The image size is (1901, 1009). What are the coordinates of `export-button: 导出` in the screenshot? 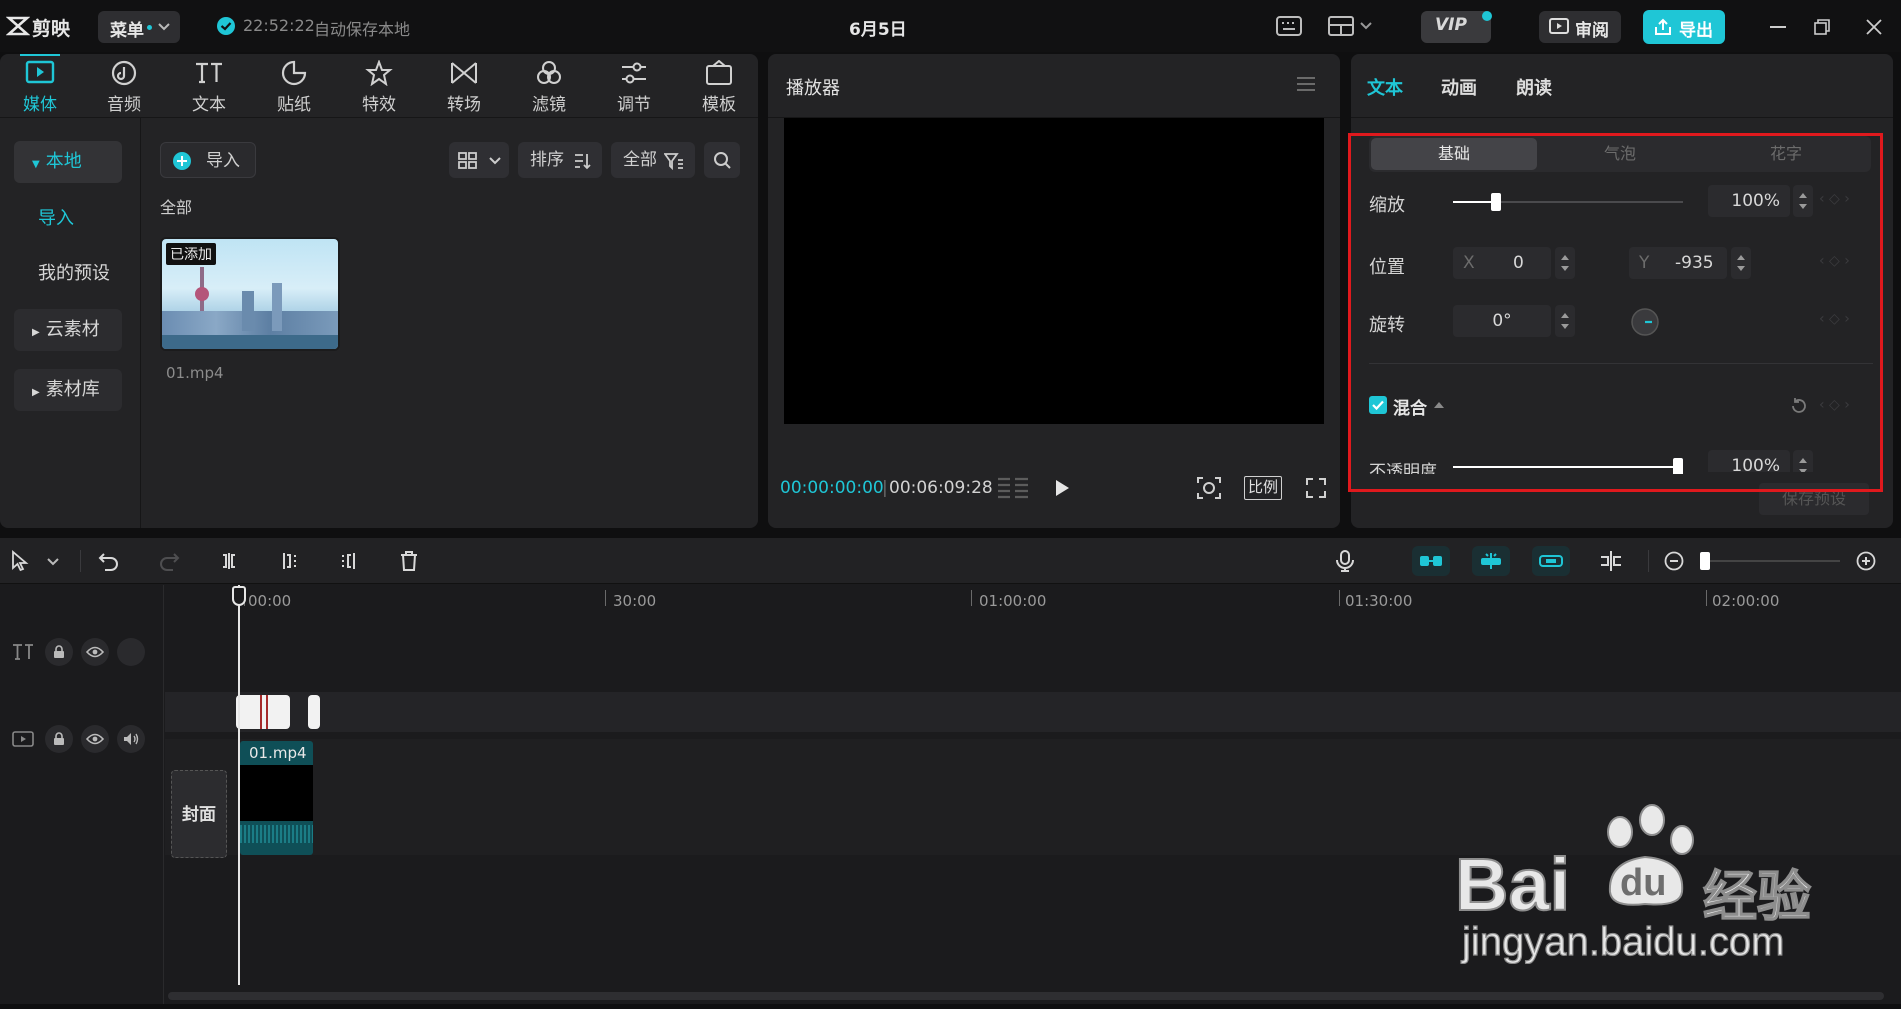 It's located at (1684, 27).